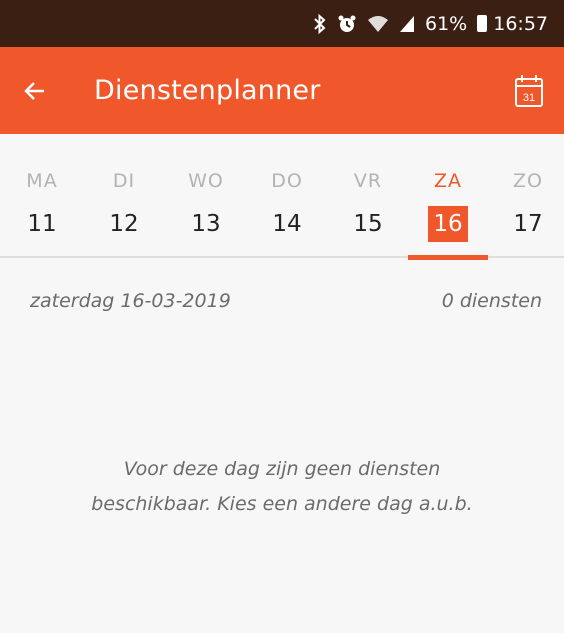 The width and height of the screenshot is (564, 633). What do you see at coordinates (368, 181) in the screenshot?
I see `day-name: VR` at bounding box center [368, 181].